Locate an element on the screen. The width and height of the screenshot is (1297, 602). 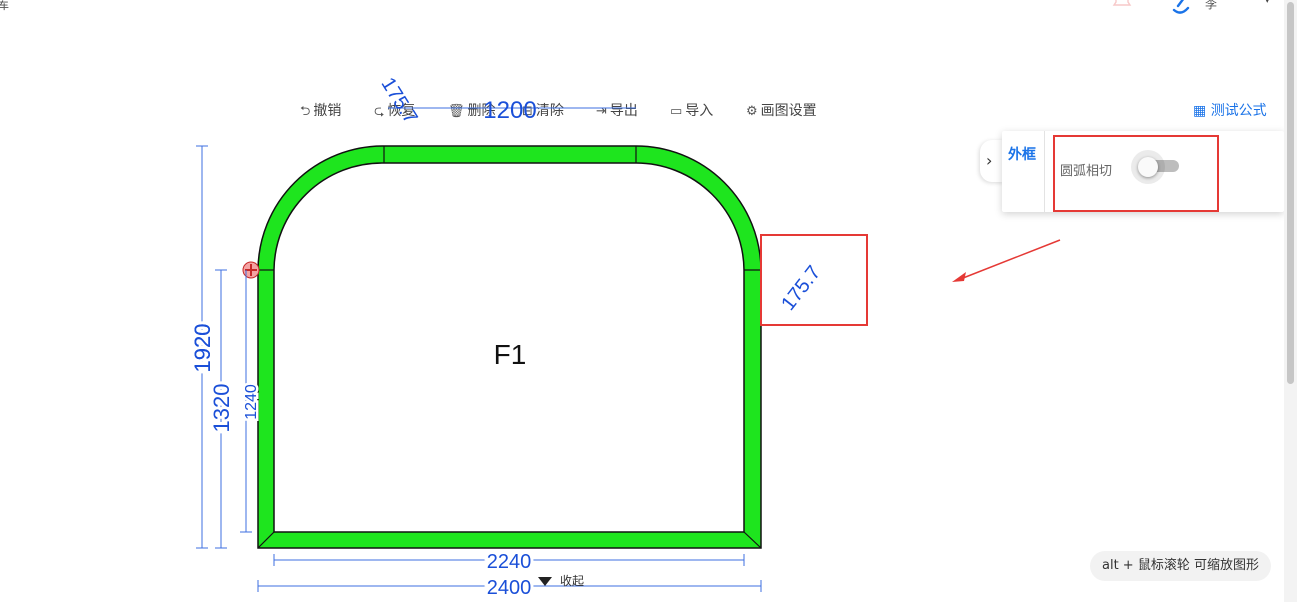
page-scrollbar is located at coordinates (1290, 301).